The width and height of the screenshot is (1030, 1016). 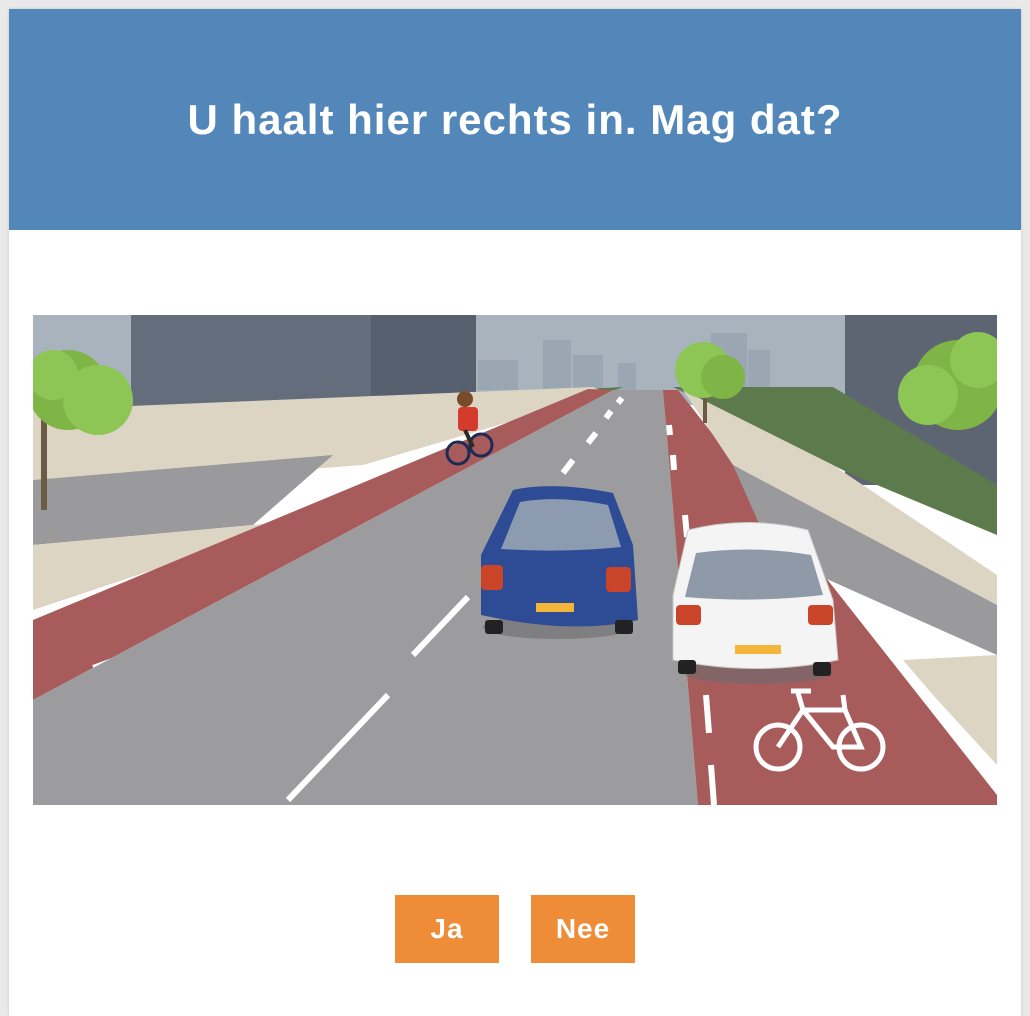 I want to click on answer-no-button: Nee, so click(x=583, y=929).